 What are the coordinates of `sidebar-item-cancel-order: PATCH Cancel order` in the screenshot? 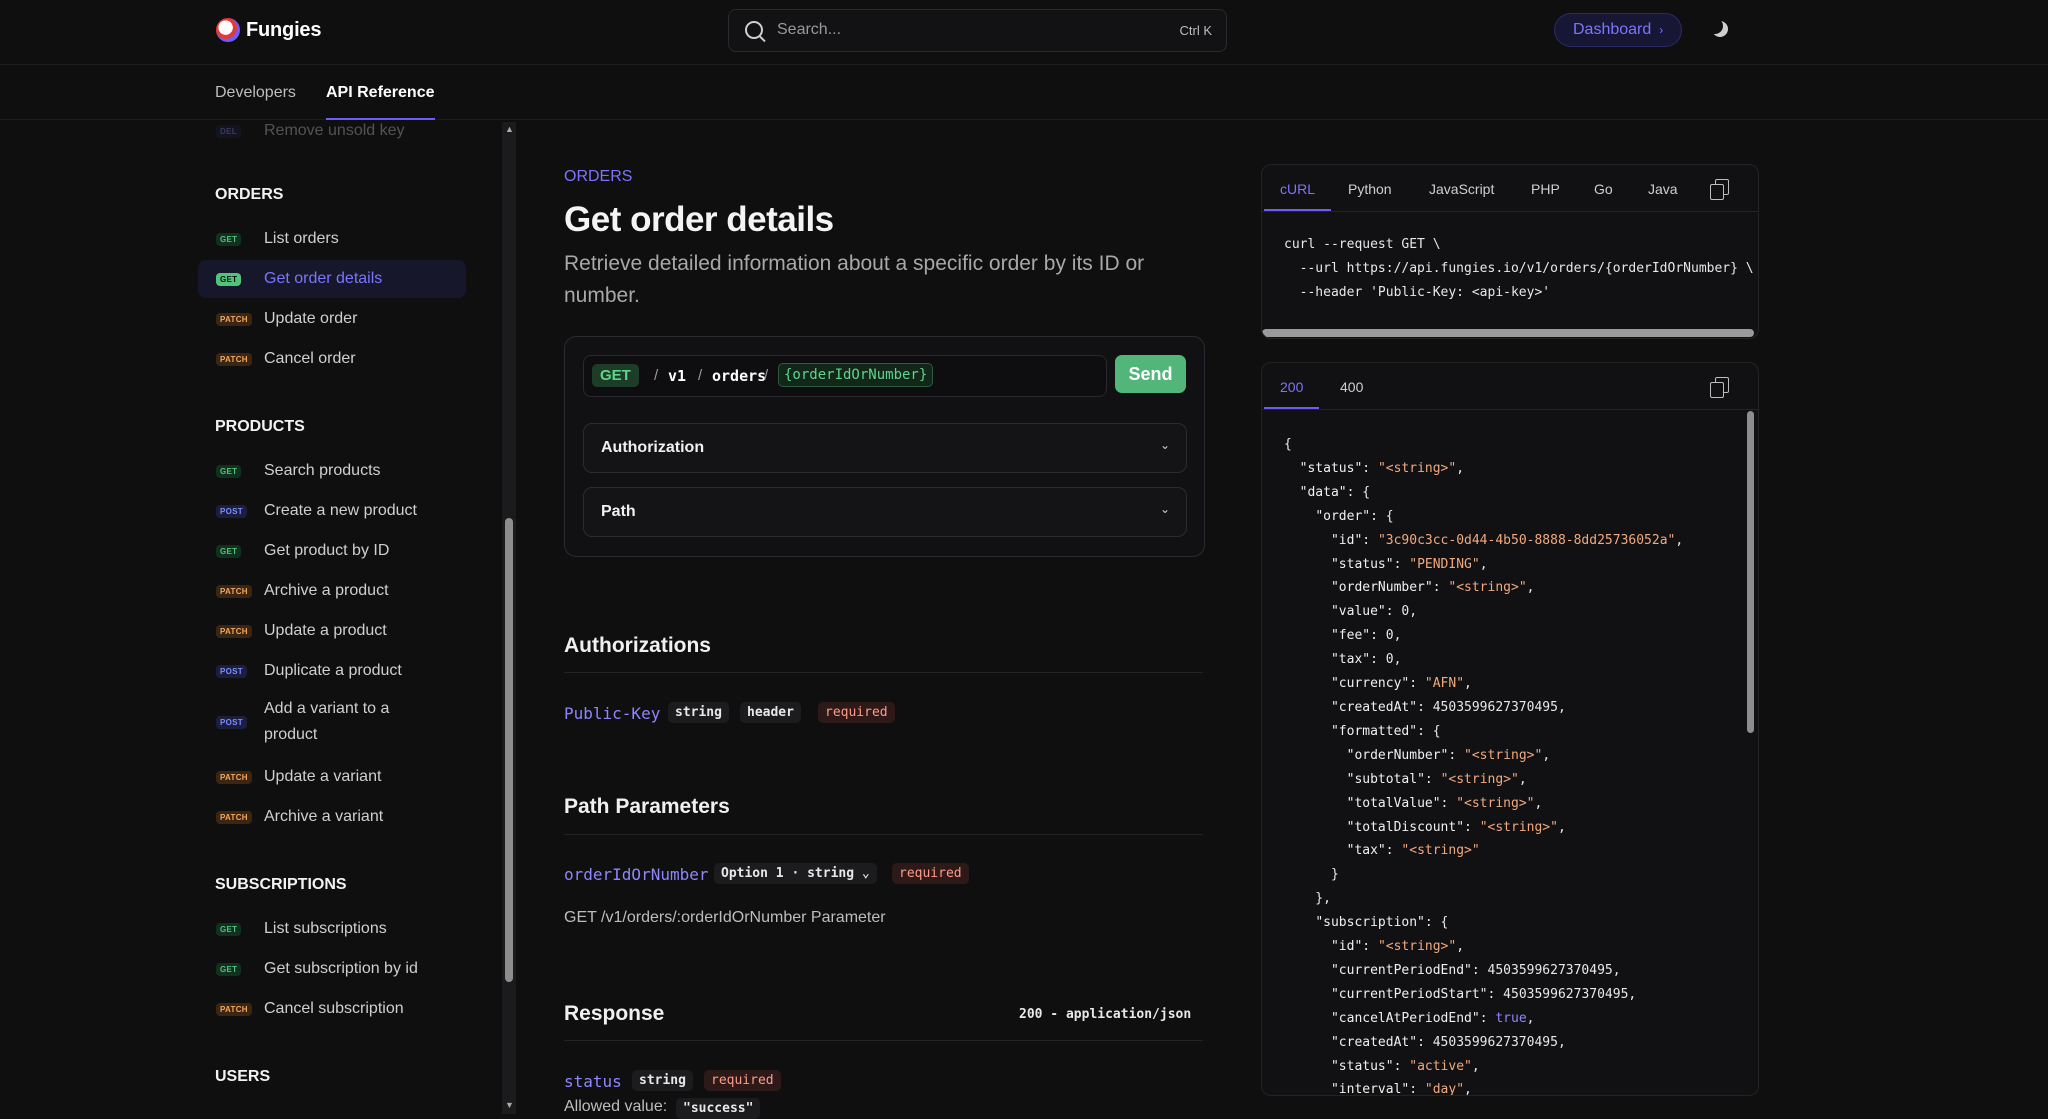 It's located at (332, 359).